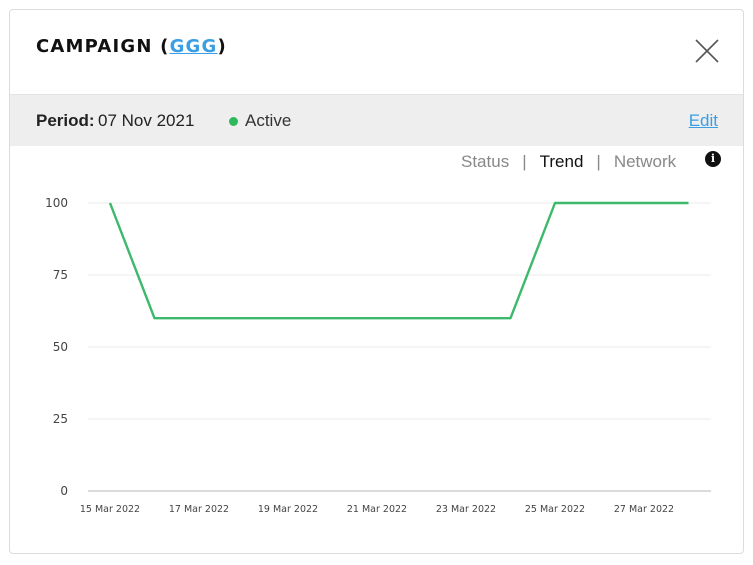  Describe the element at coordinates (466, 509) in the screenshot. I see `x-tick-label: 23 Mar 2022` at that location.